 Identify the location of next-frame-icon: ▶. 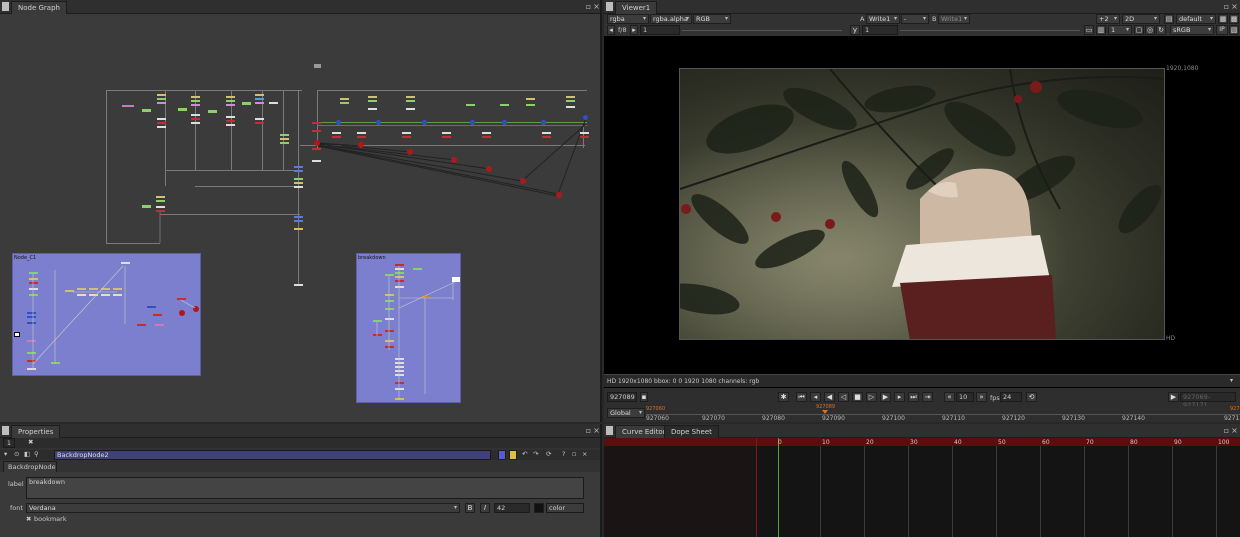
(885, 397).